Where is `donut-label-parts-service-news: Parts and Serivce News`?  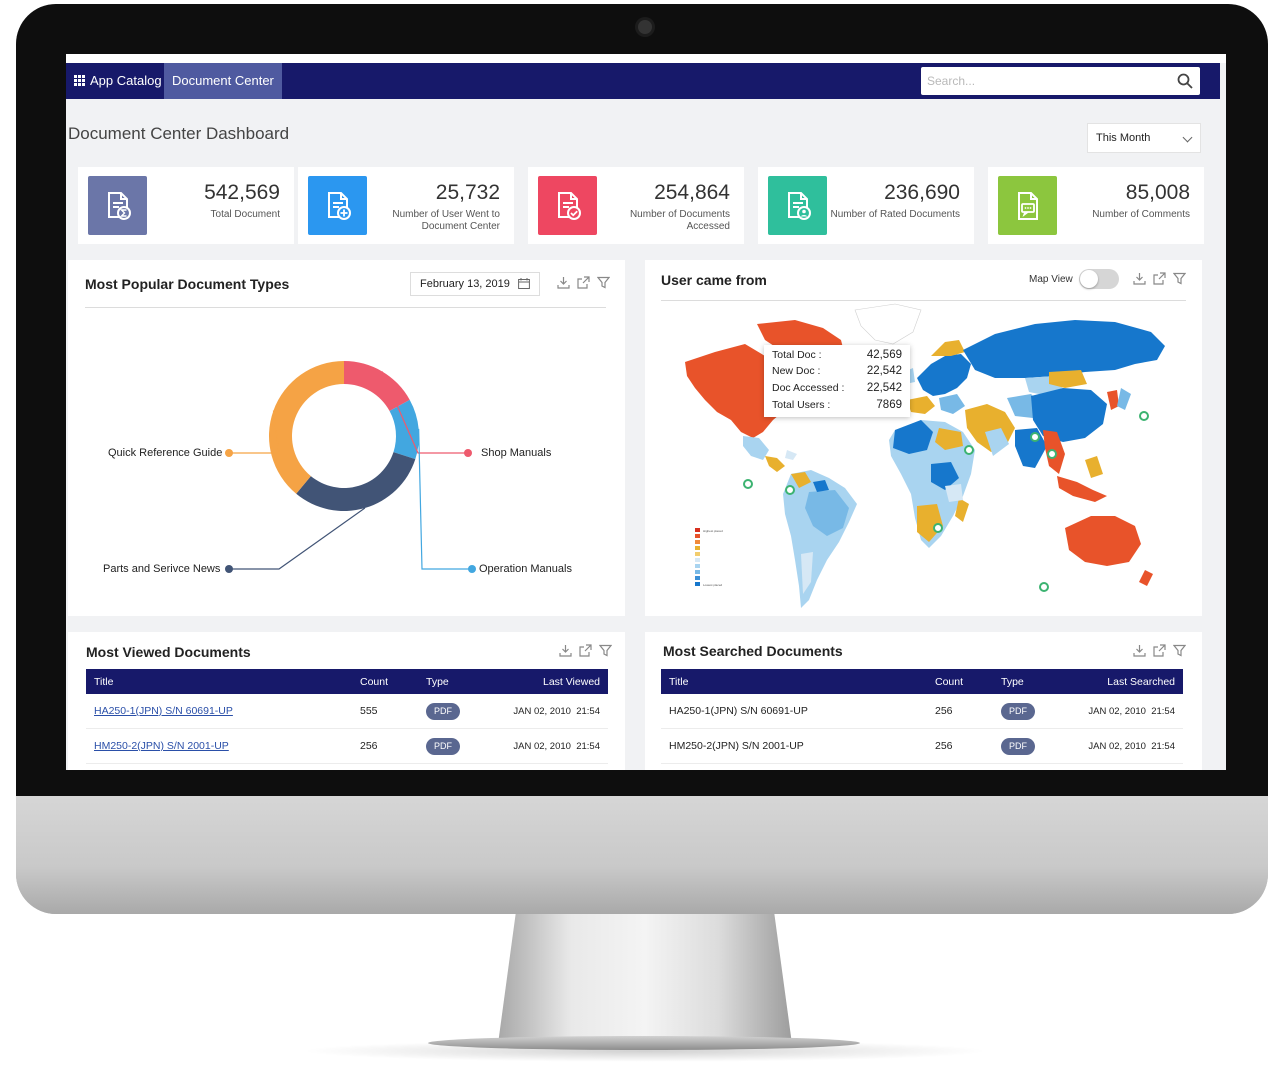
donut-label-parts-service-news: Parts and Serivce News is located at coordinates (162, 569).